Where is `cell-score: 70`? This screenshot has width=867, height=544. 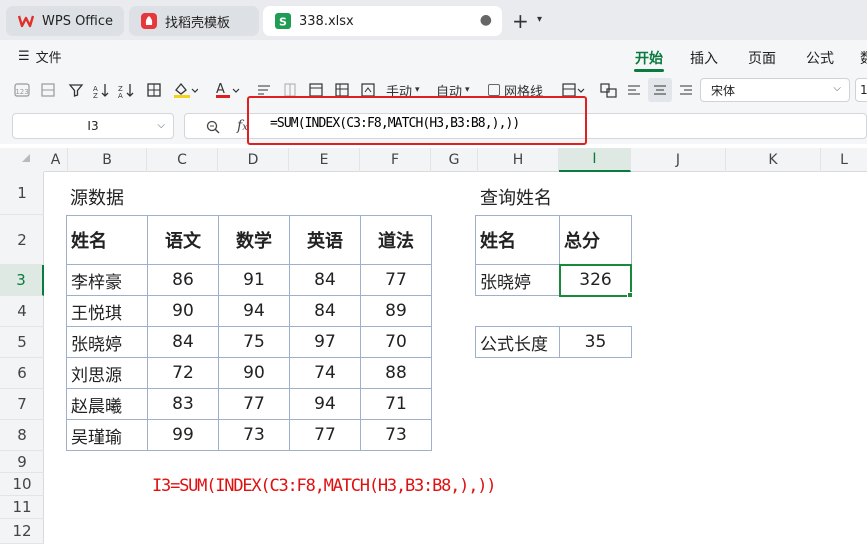 cell-score: 70 is located at coordinates (396, 342).